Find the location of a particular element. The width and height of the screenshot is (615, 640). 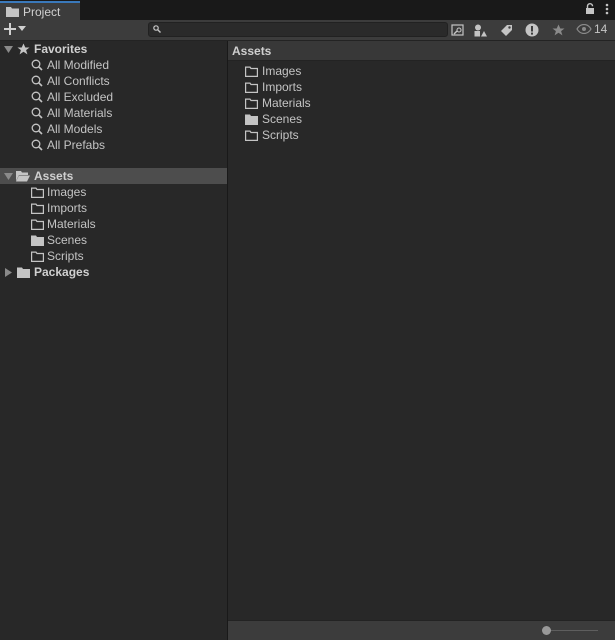

favorite-item: All Excluded is located at coordinates (113, 97).